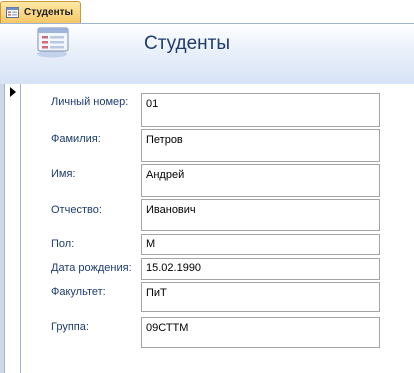  Describe the element at coordinates (49, 12) in the screenshot. I see `tab-label: Студенты` at that location.